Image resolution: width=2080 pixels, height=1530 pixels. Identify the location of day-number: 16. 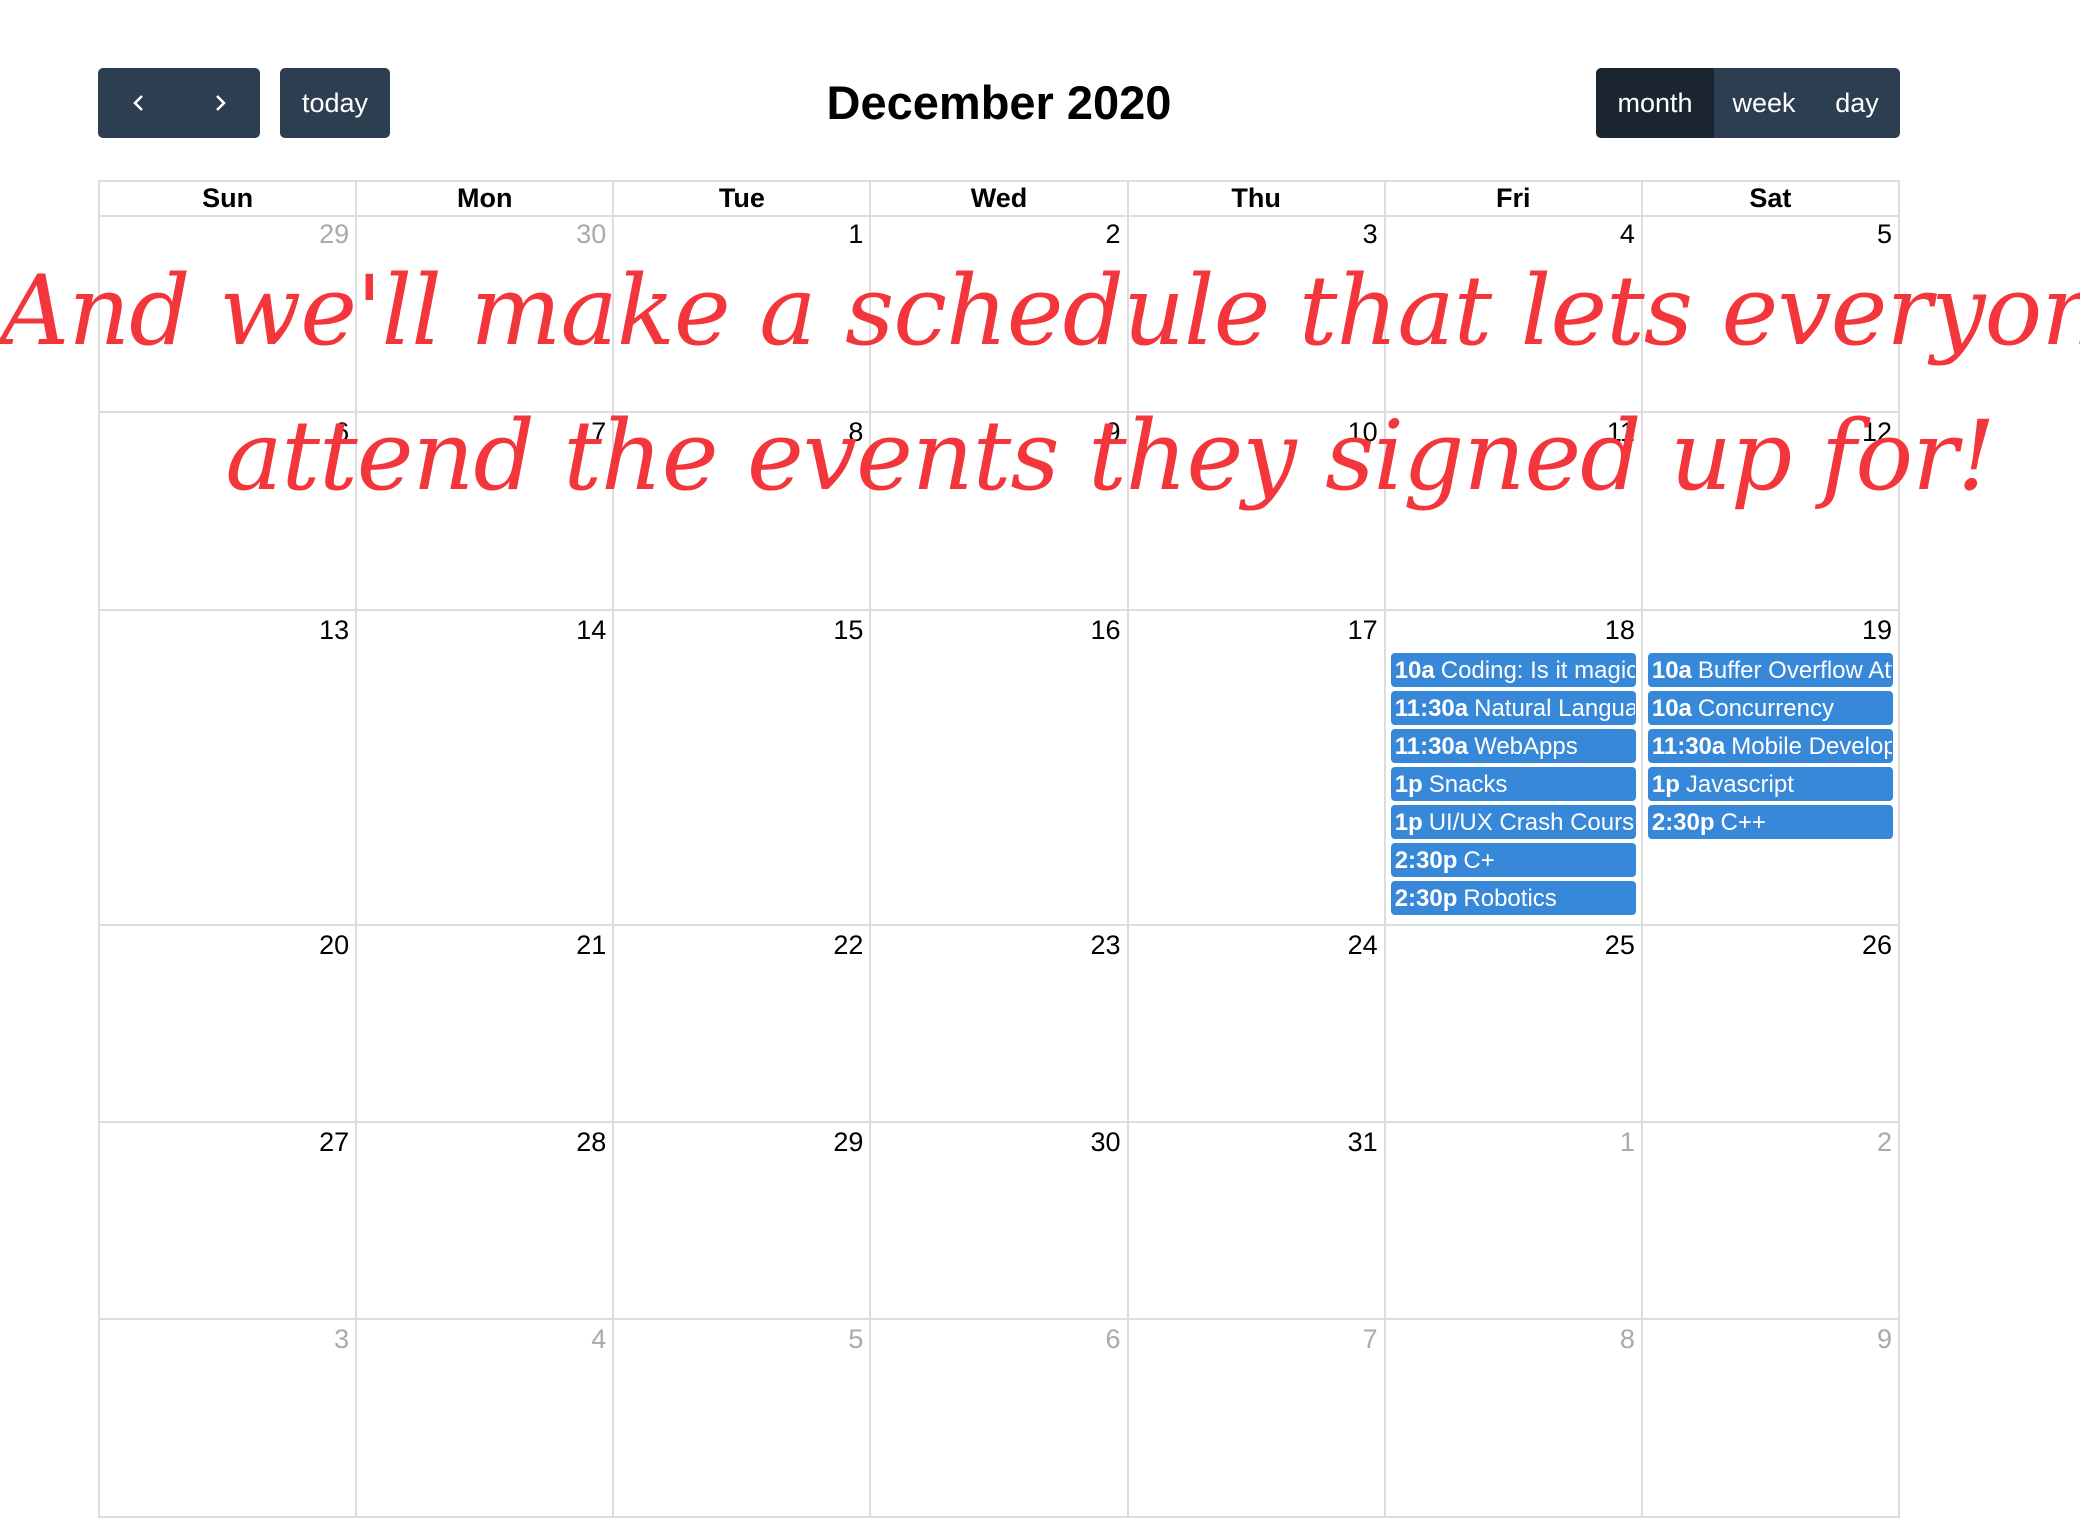
(1106, 630).